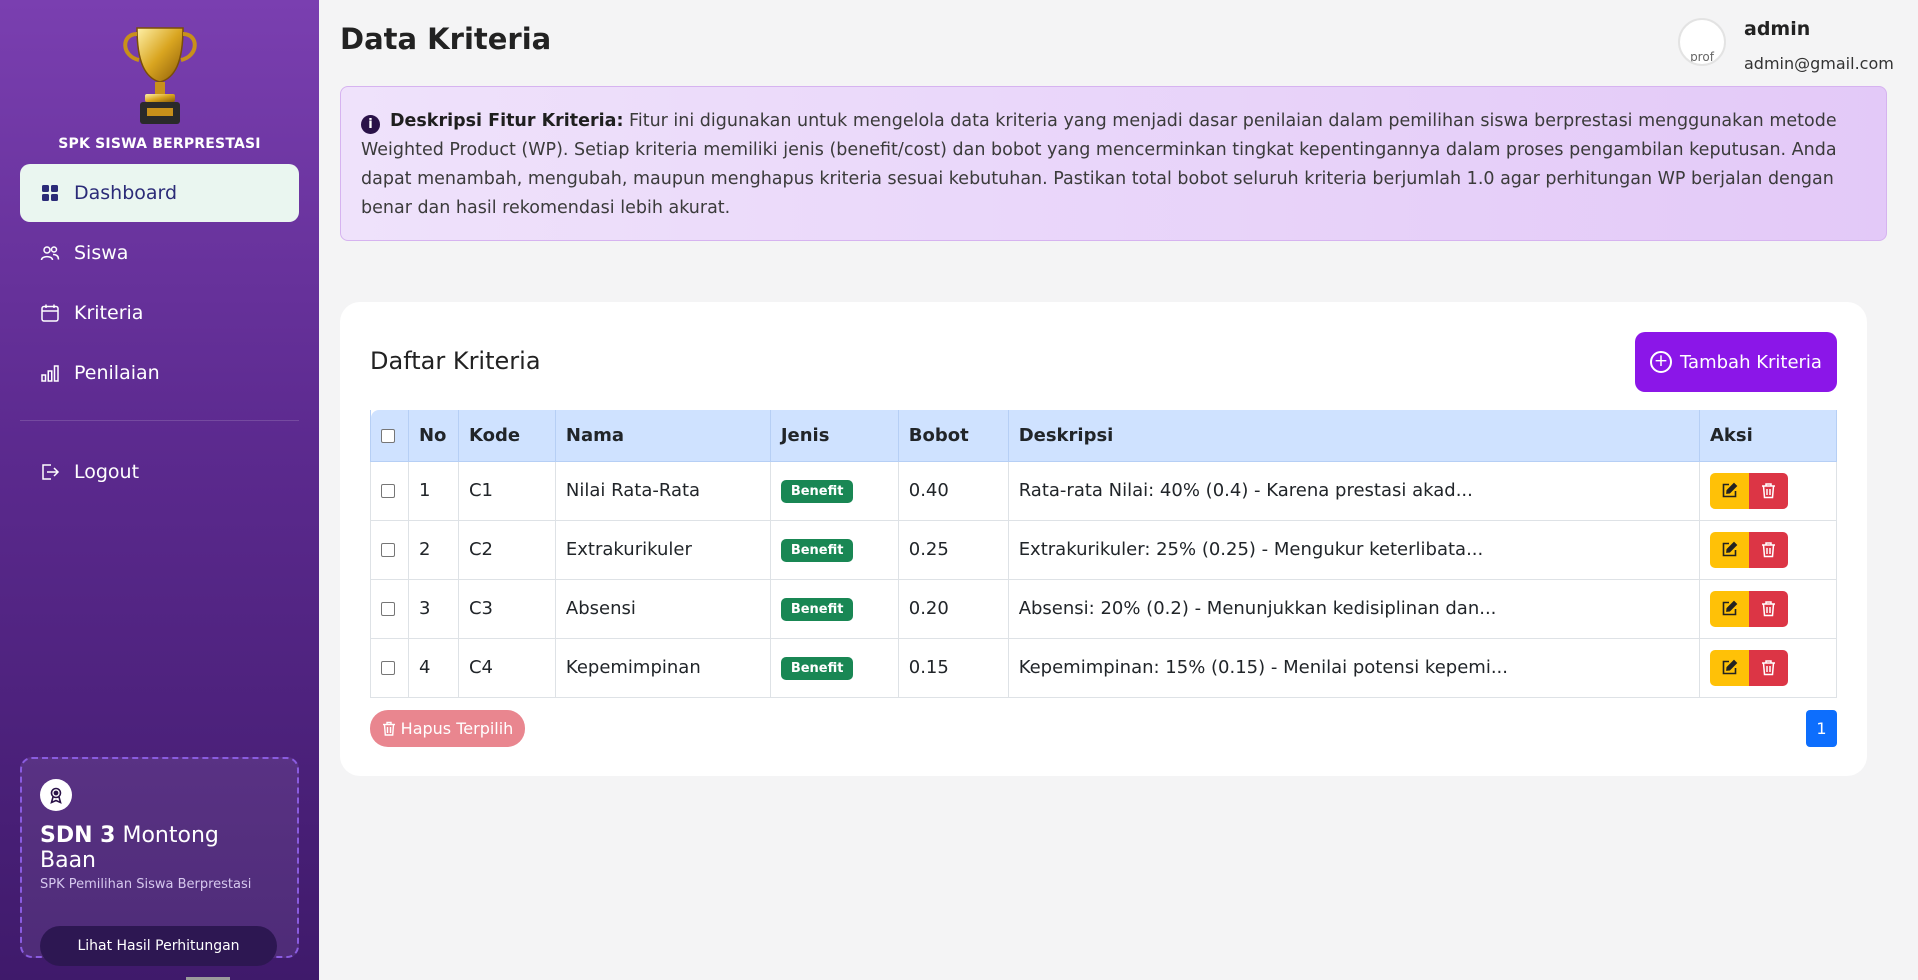 This screenshot has height=980, width=1918. What do you see at coordinates (953, 490) in the screenshot?
I see `cell-bobot: 0.40` at bounding box center [953, 490].